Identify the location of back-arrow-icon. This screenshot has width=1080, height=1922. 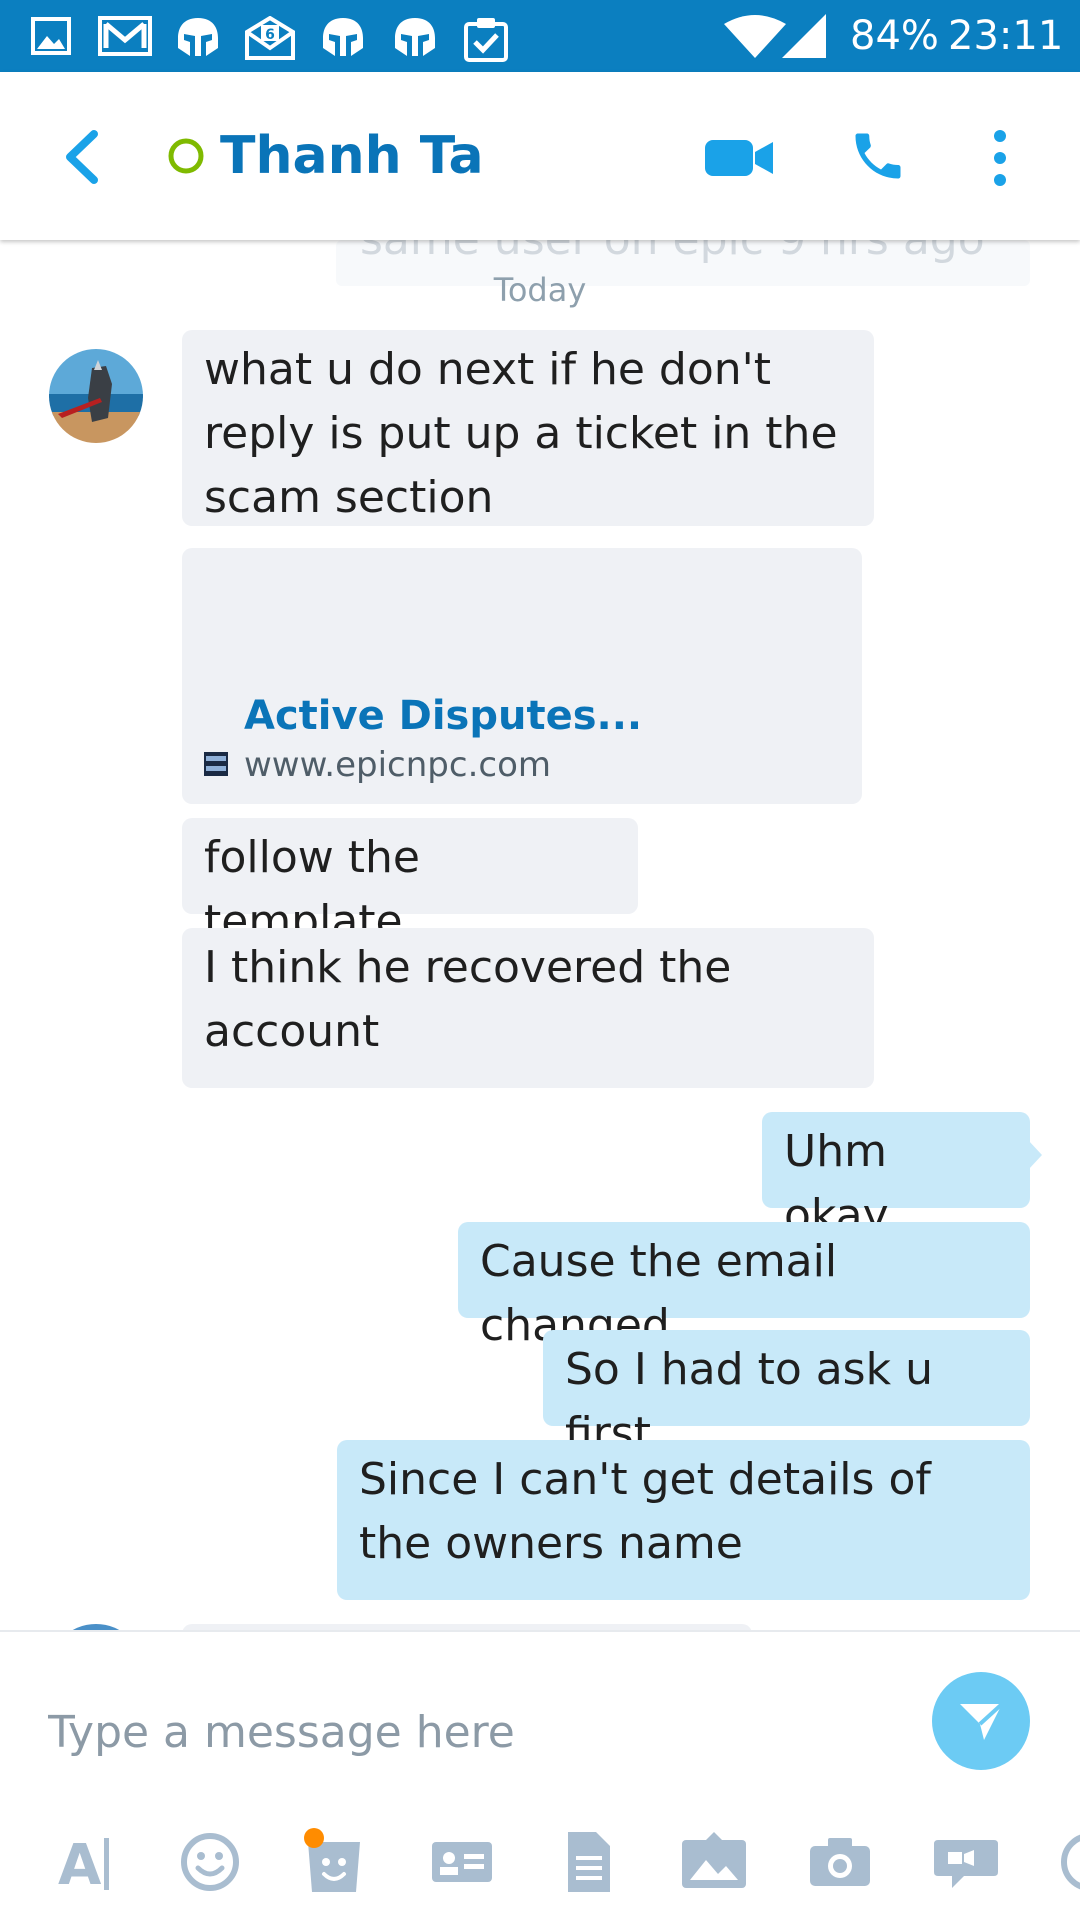
(82, 157).